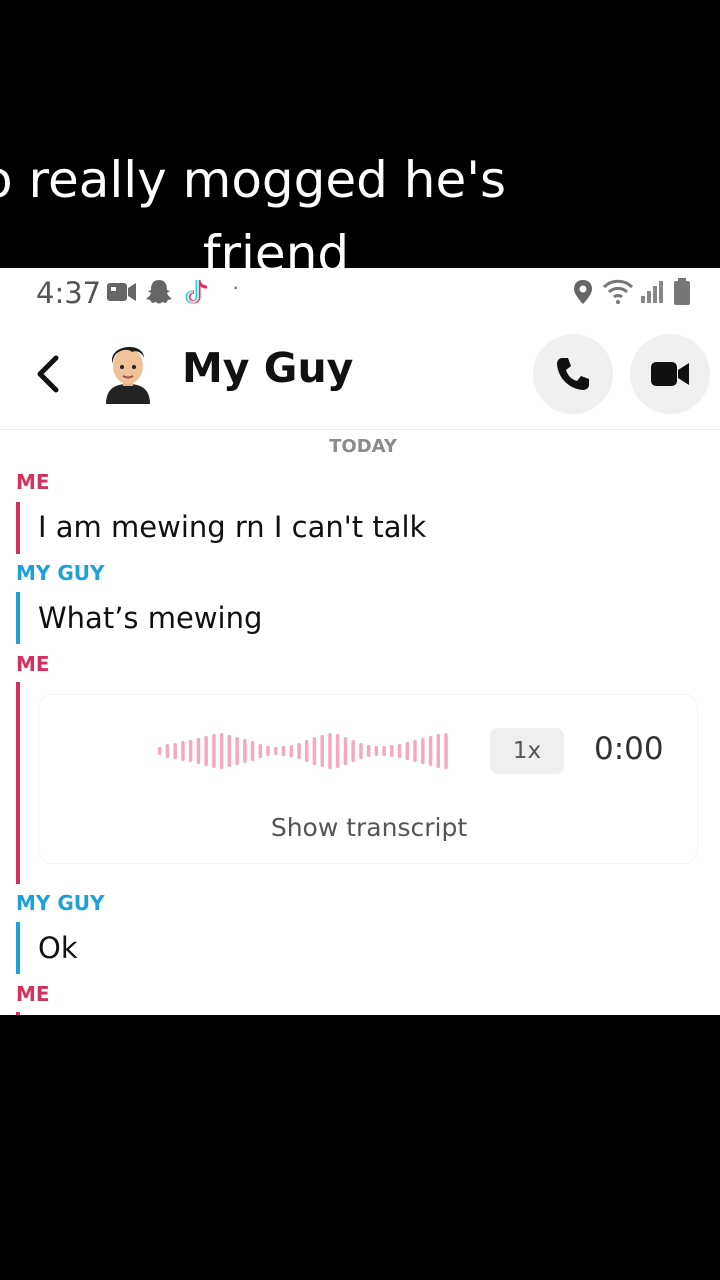 The image size is (720, 1280). What do you see at coordinates (652, 294) in the screenshot?
I see `signal-icon` at bounding box center [652, 294].